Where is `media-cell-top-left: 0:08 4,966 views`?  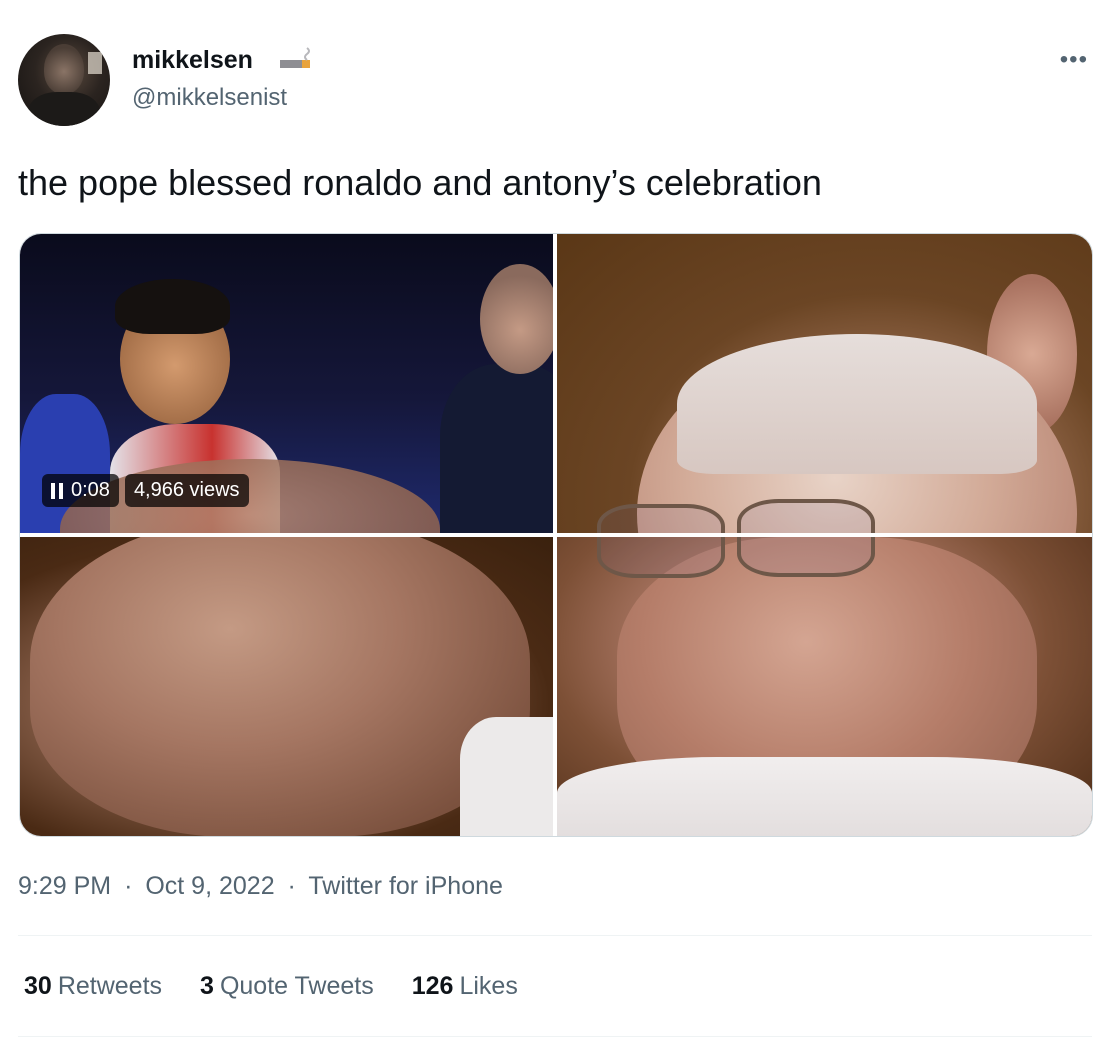 media-cell-top-left: 0:08 4,966 views is located at coordinates (286, 383).